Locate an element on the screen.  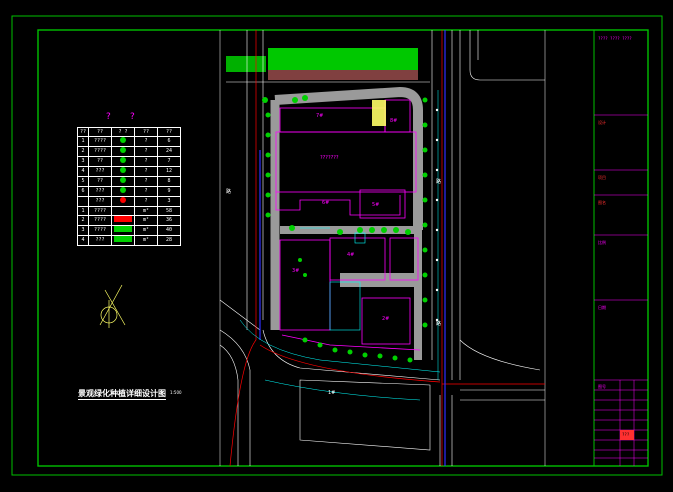
legend-cell-qty: 7 is located at coordinates (169, 161).